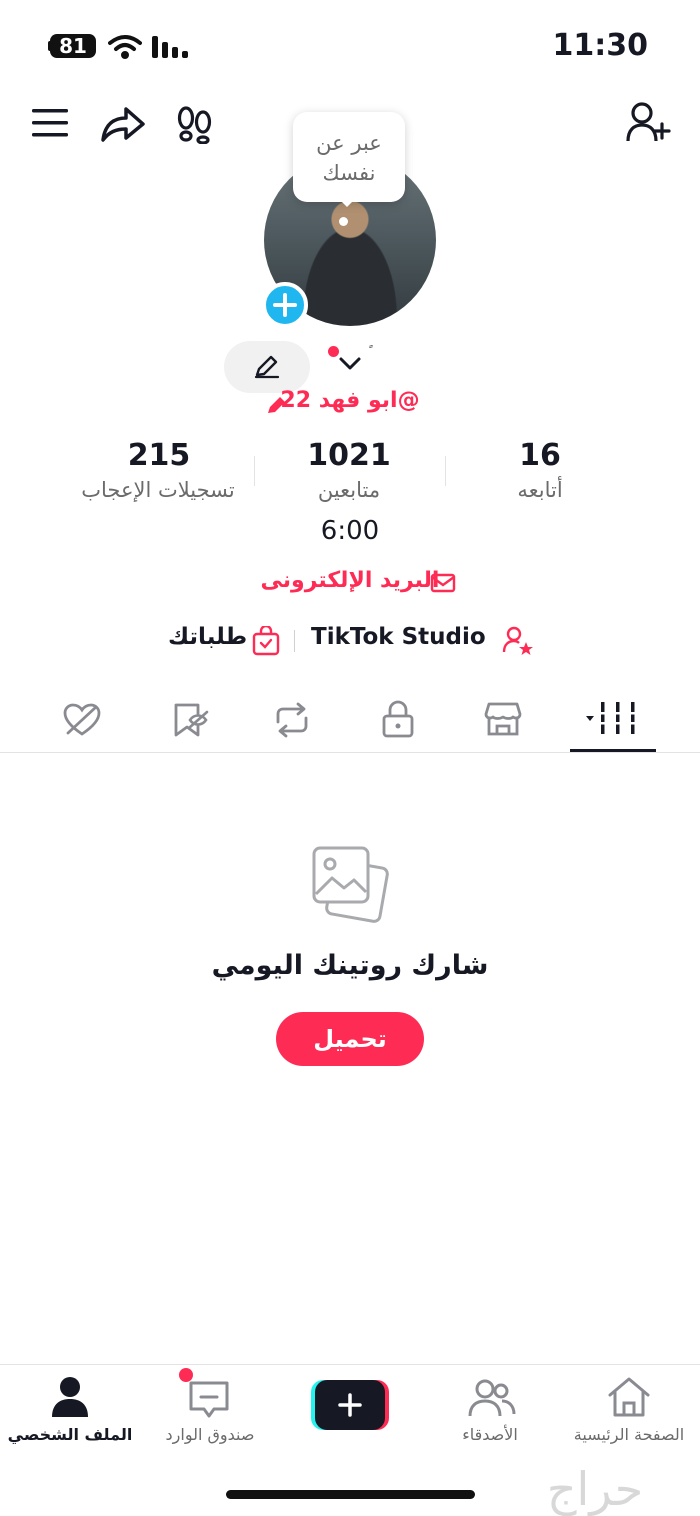  I want to click on bubble-pointer, so click(347, 201).